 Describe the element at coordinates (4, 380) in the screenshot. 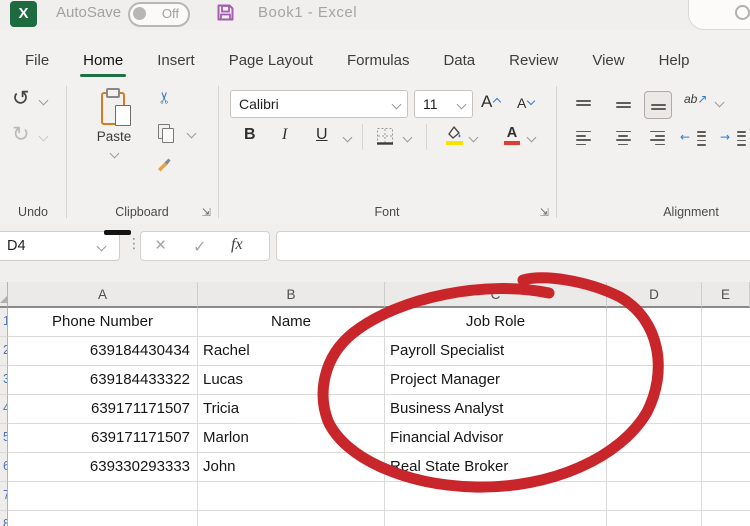

I see `row-header-3: 3` at that location.